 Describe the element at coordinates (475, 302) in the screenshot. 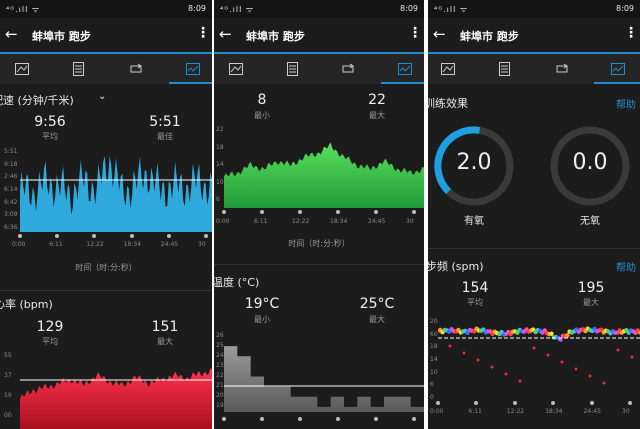

I see `cadence-avg-label: 平均` at that location.